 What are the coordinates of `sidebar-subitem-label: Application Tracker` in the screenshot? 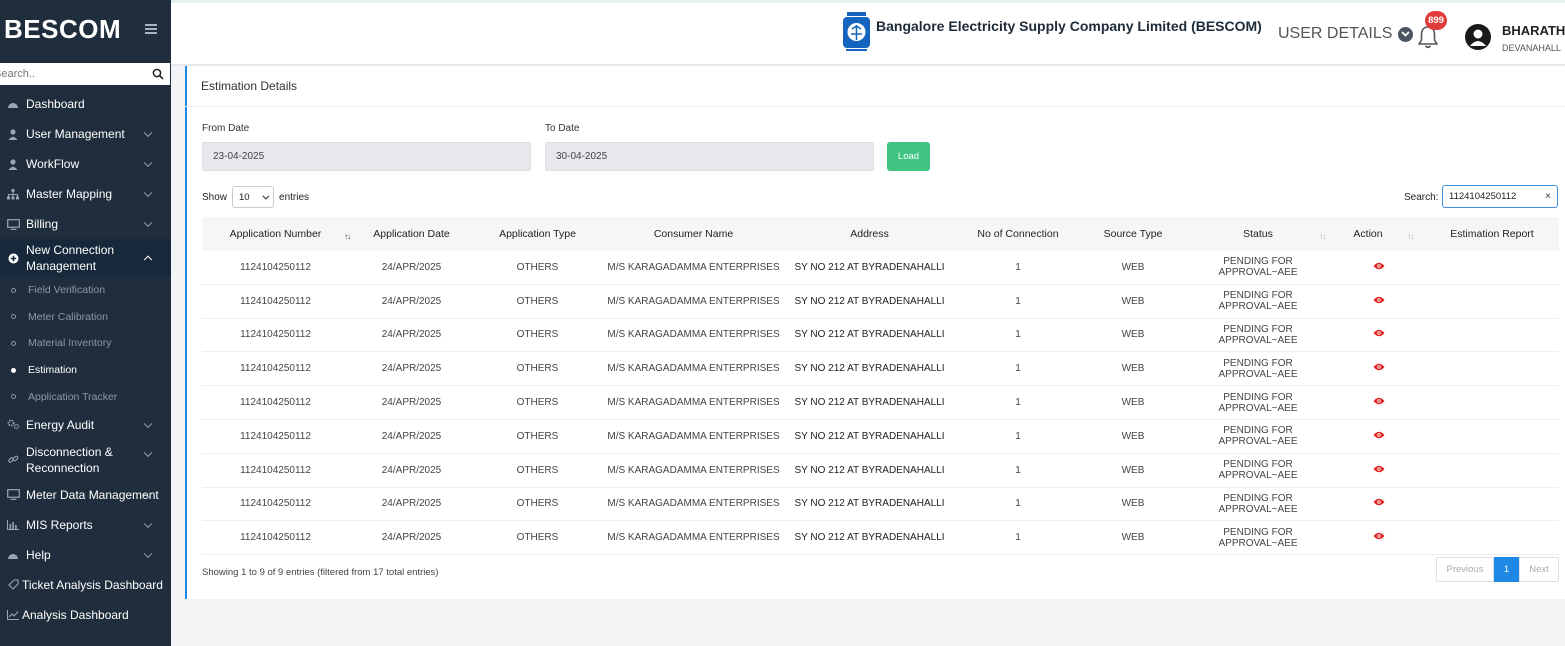 It's located at (73, 396).